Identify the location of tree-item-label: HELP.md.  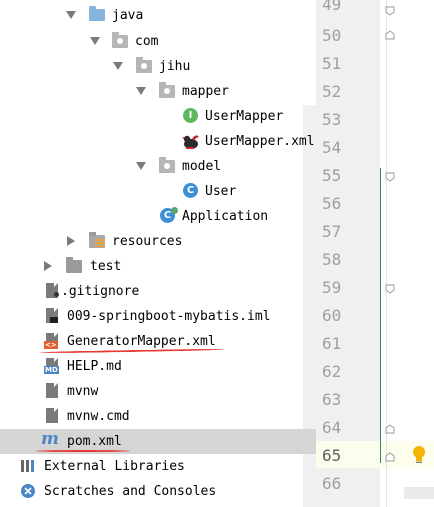
(94, 366).